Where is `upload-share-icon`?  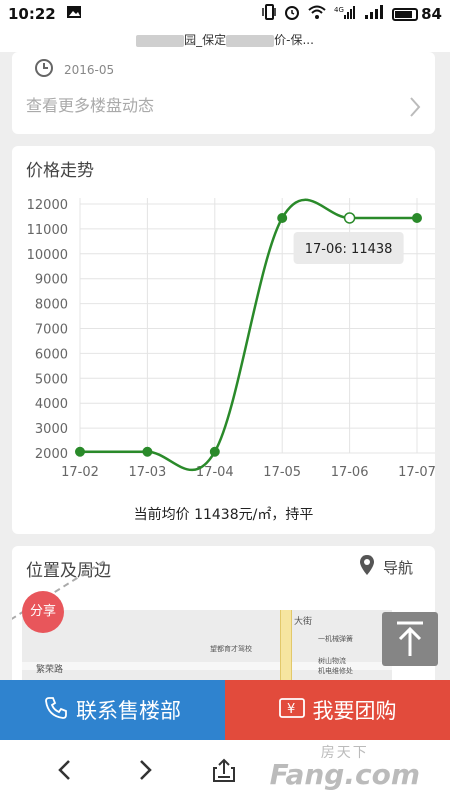 upload-share-icon is located at coordinates (224, 770).